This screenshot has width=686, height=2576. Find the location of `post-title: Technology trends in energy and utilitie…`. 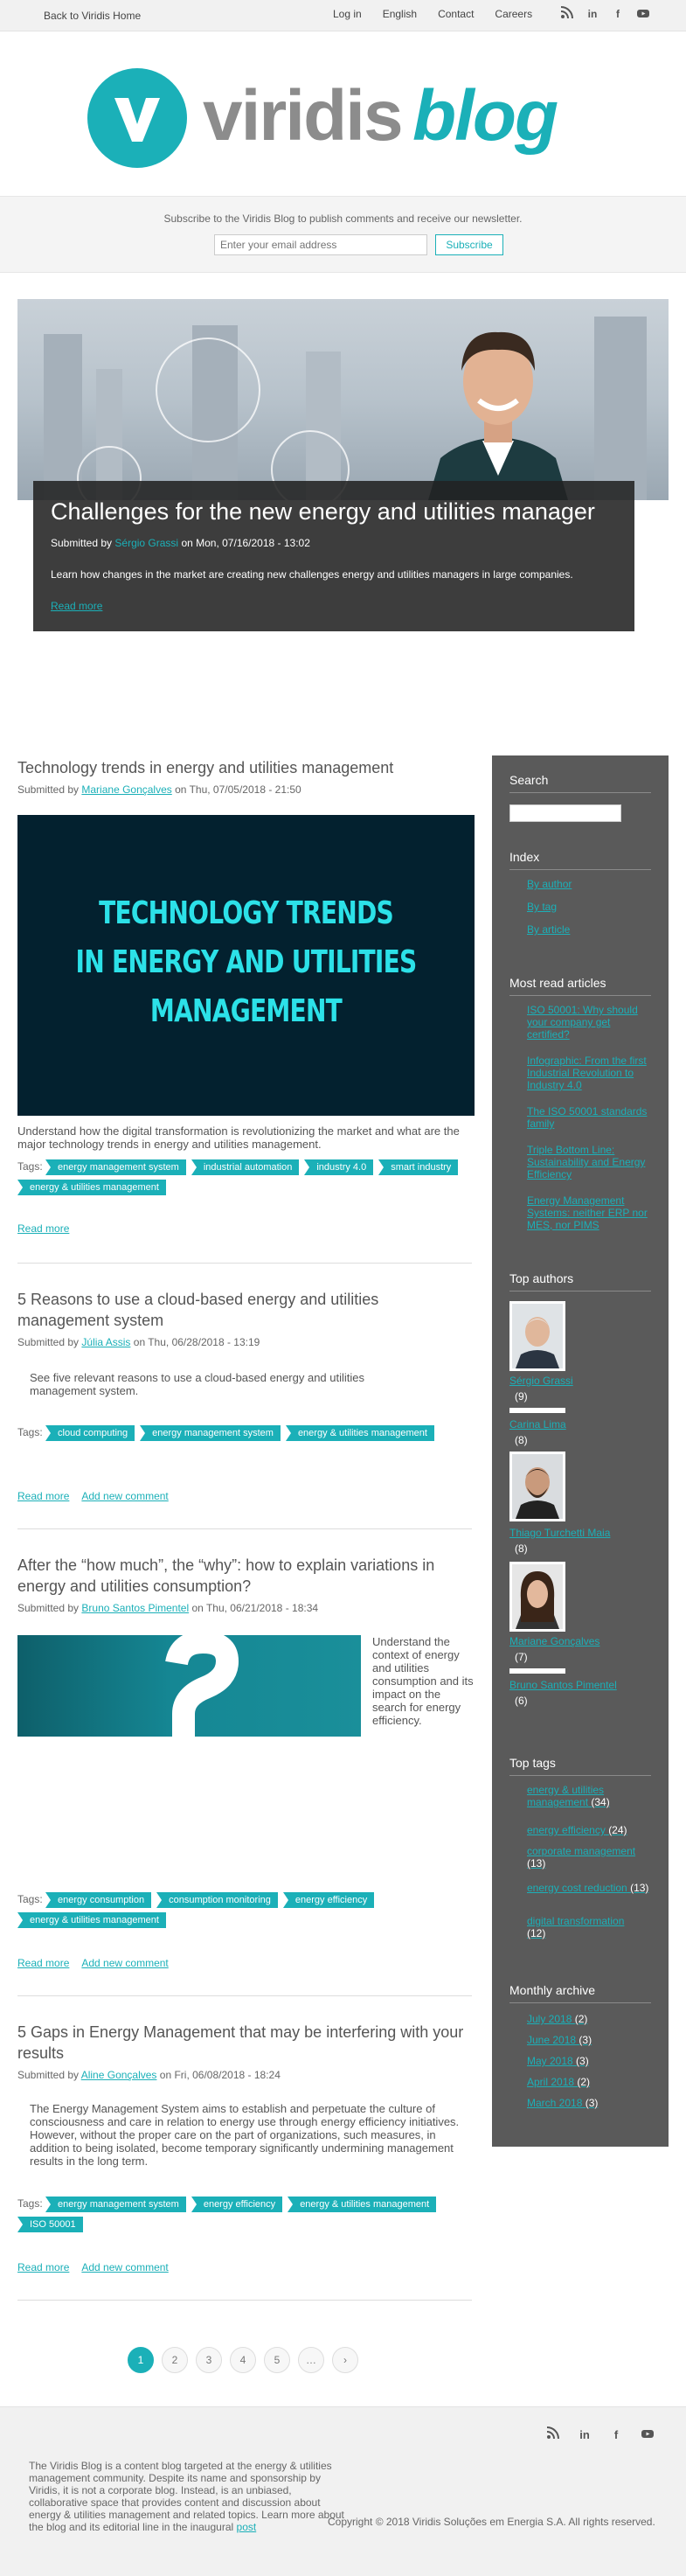

post-title: Technology trends in energy and utilitie… is located at coordinates (245, 767).